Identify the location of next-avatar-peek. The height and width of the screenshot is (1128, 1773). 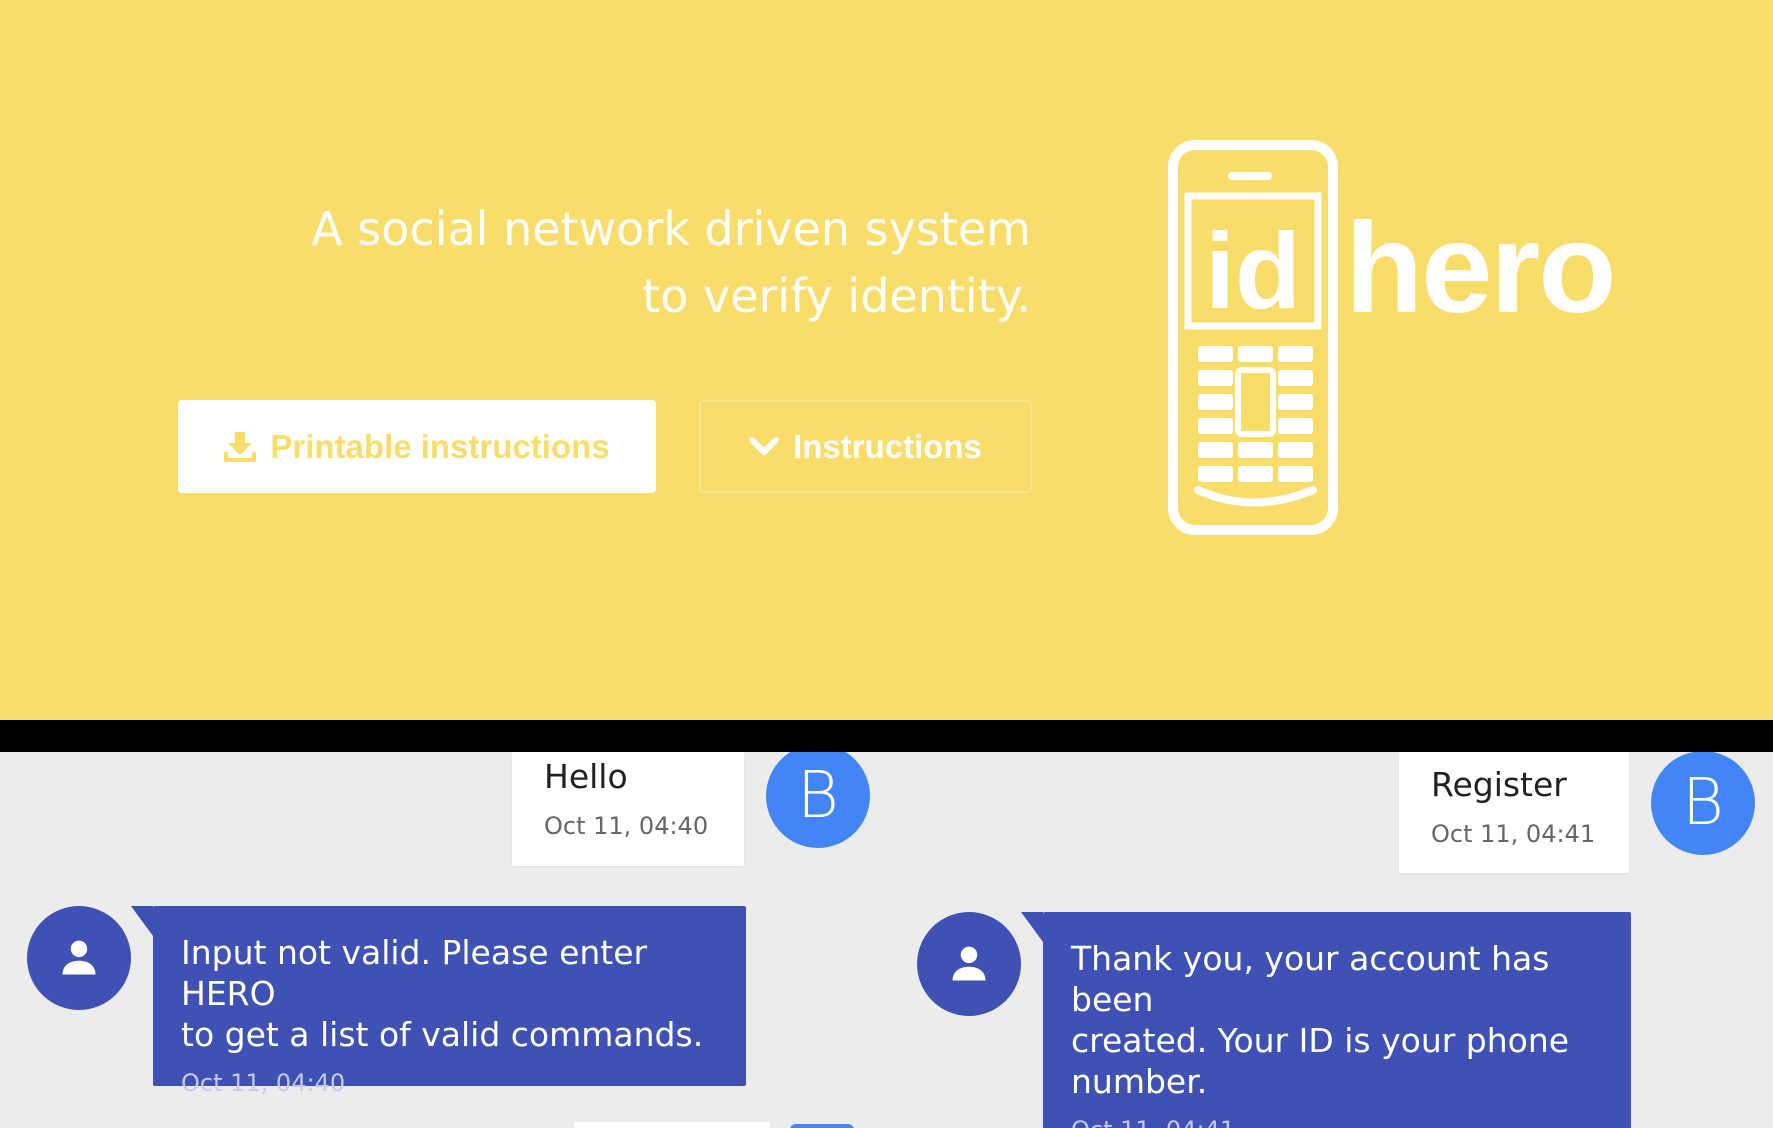
(822, 1126).